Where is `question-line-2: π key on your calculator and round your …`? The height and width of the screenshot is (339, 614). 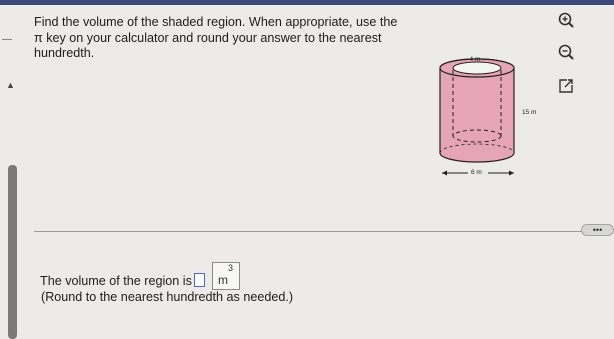
question-line-2: π key on your calculator and round your … is located at coordinates (208, 37).